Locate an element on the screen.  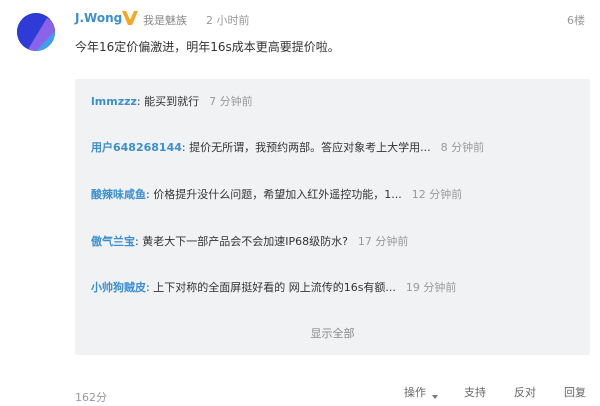
floor-number: 6楼 is located at coordinates (576, 20).